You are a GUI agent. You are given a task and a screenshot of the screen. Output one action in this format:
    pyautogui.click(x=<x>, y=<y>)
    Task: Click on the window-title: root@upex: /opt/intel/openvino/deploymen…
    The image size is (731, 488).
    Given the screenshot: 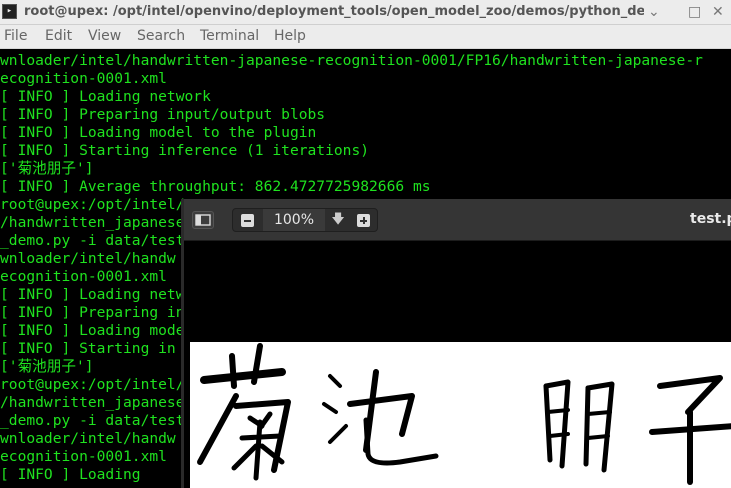 What is the action you would take?
    pyautogui.click(x=334, y=11)
    